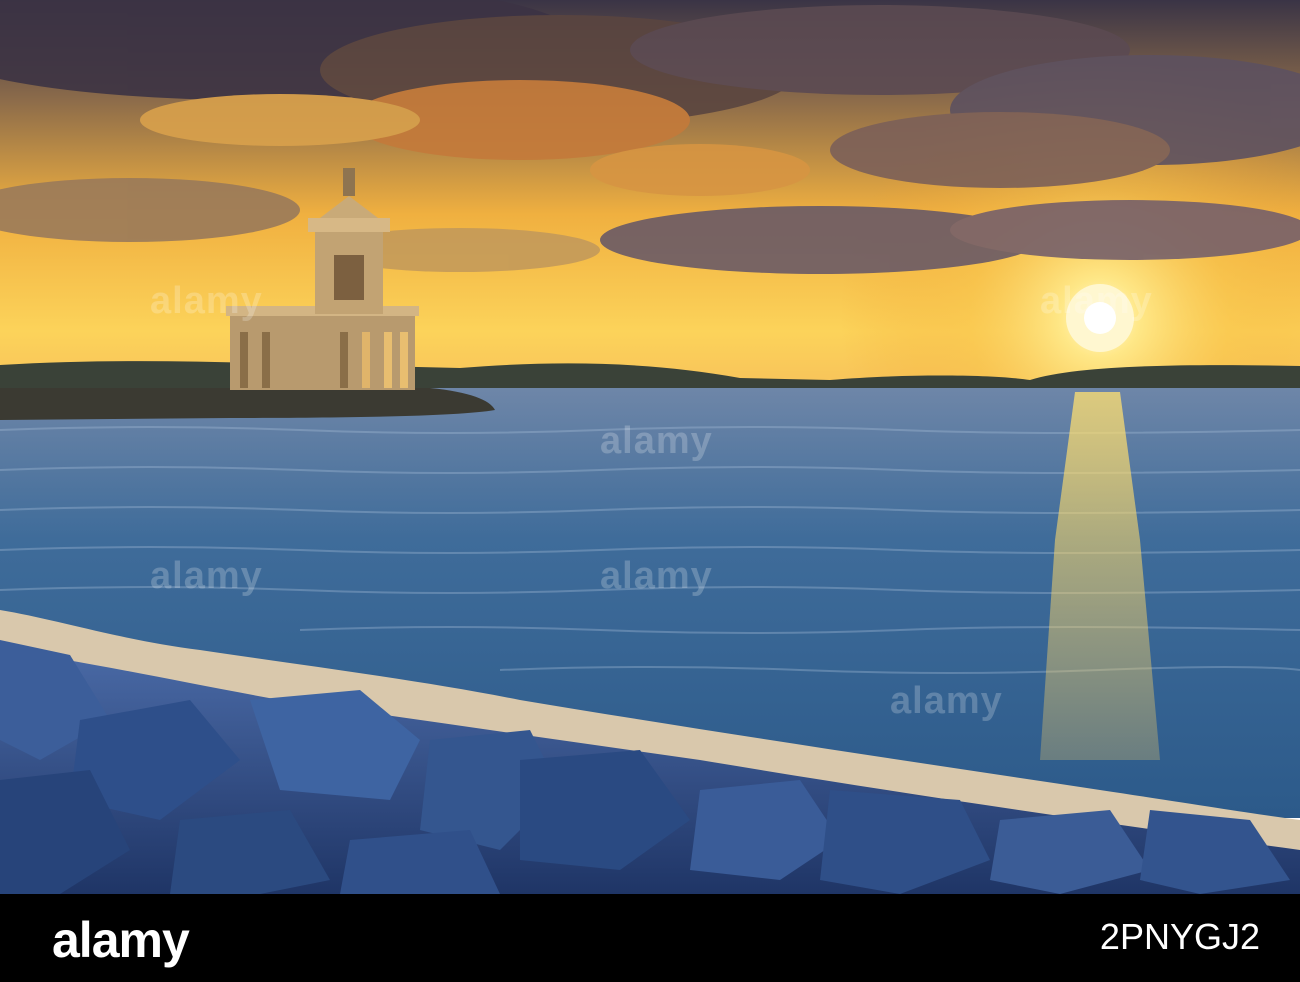 This screenshot has width=1300, height=982. What do you see at coordinates (1179, 936) in the screenshot?
I see `image-id: 2PNYGJ2` at bounding box center [1179, 936].